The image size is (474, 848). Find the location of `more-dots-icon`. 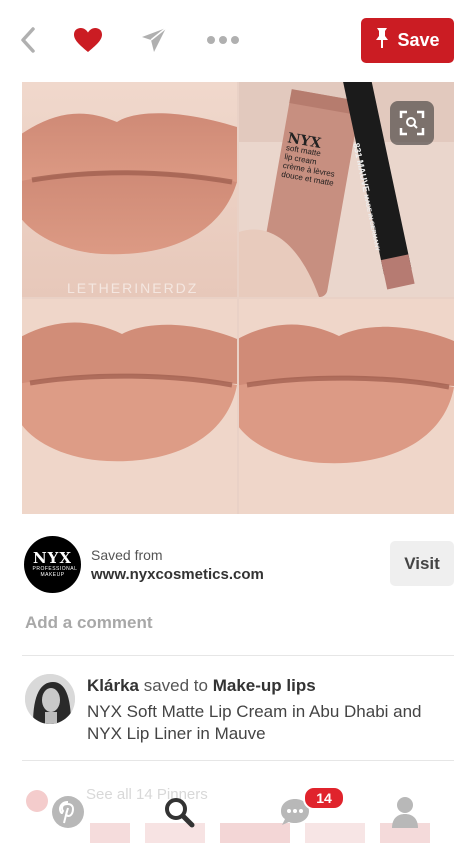

more-dots-icon is located at coordinates (223, 40).